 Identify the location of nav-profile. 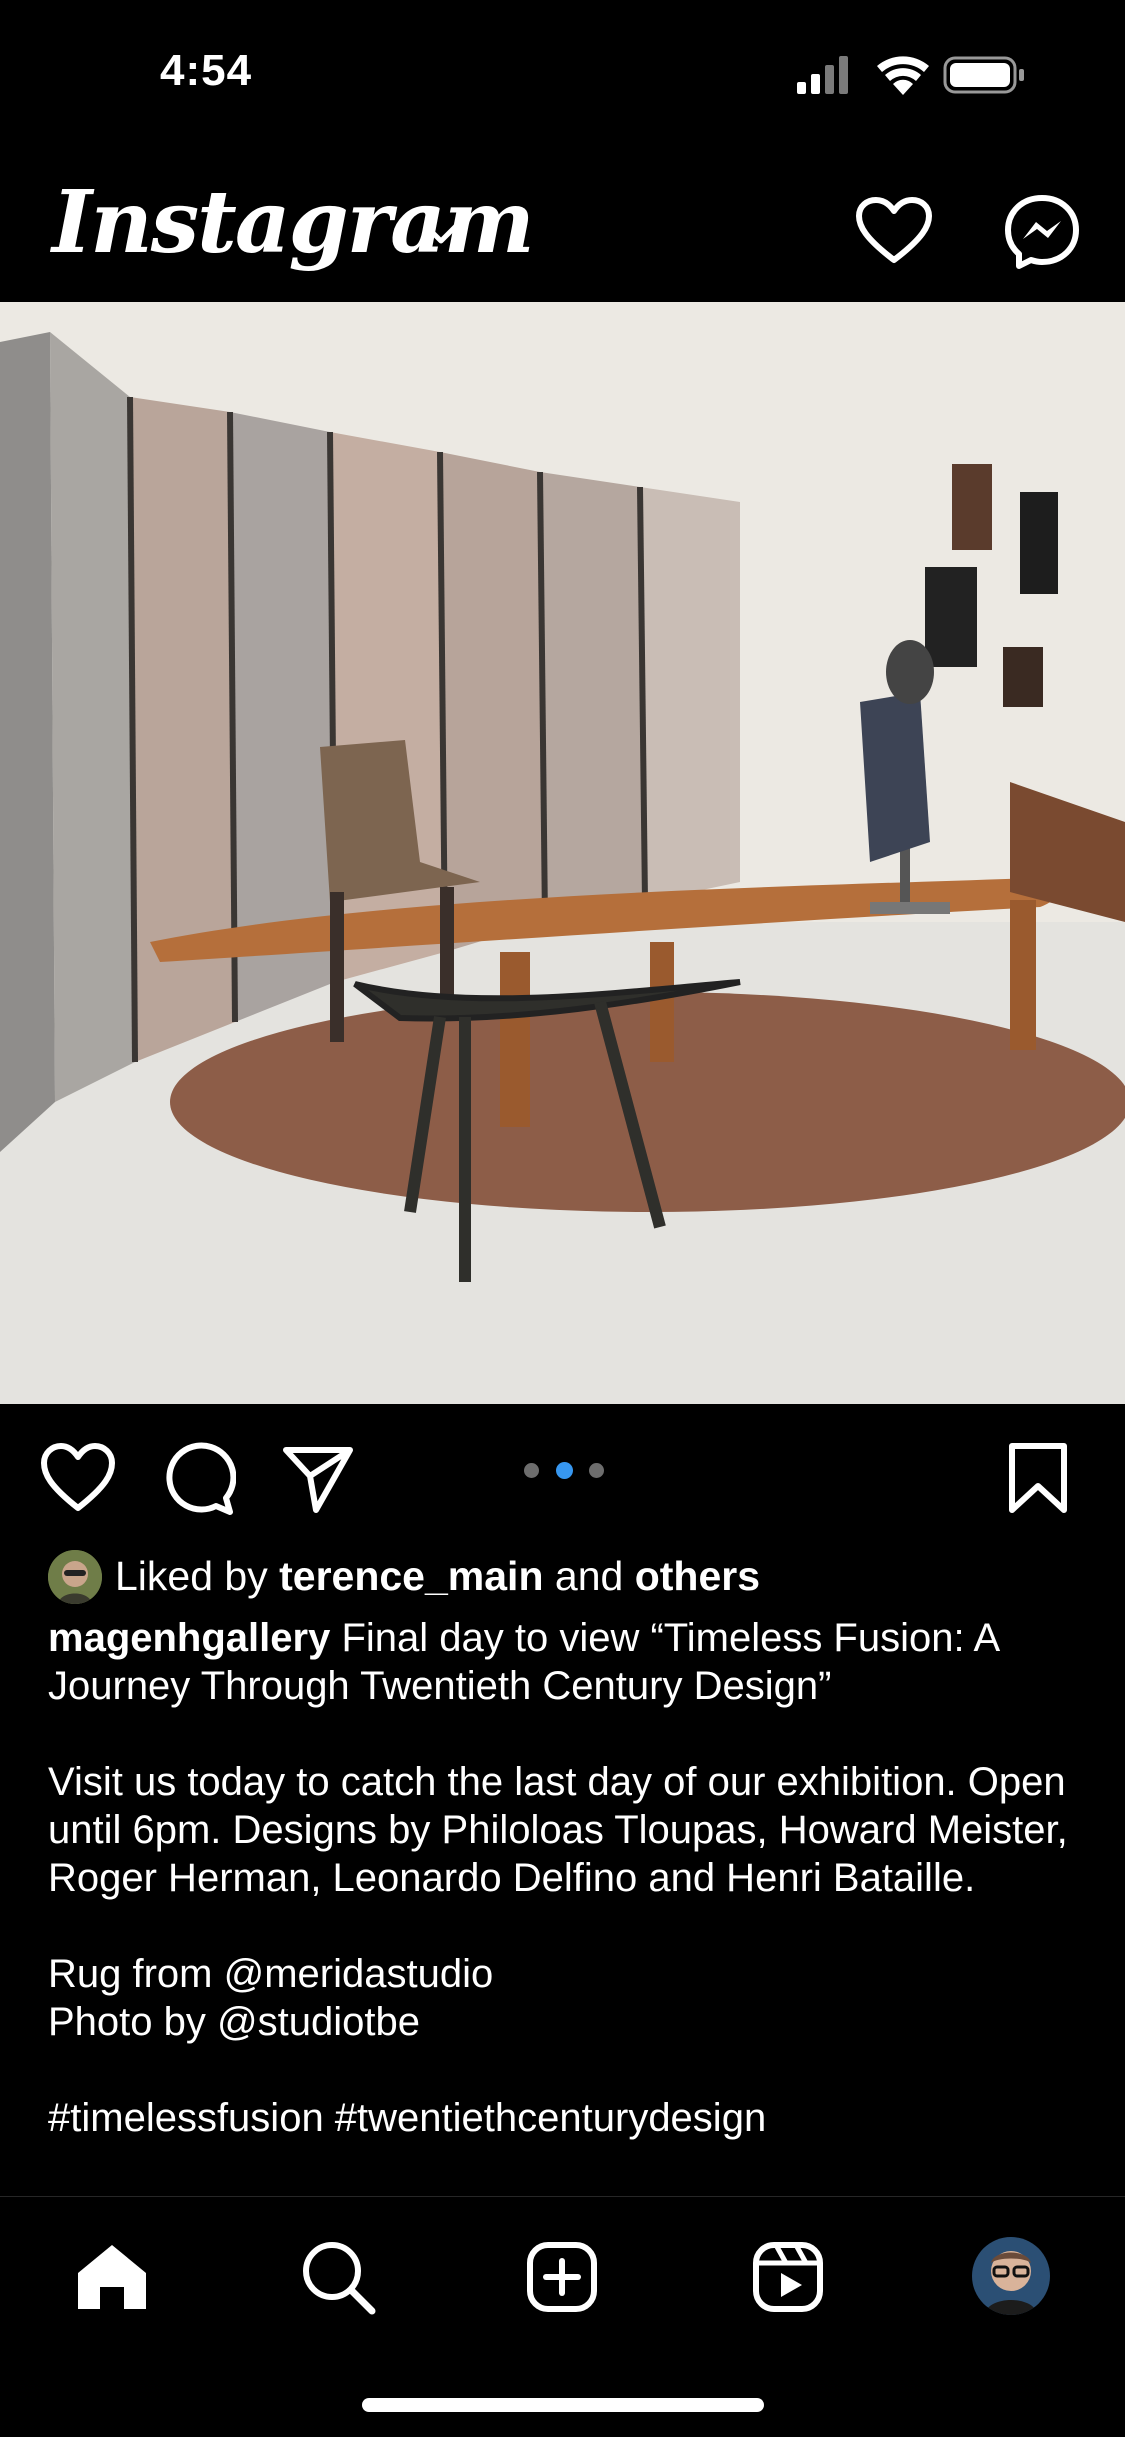
(1011, 2276).